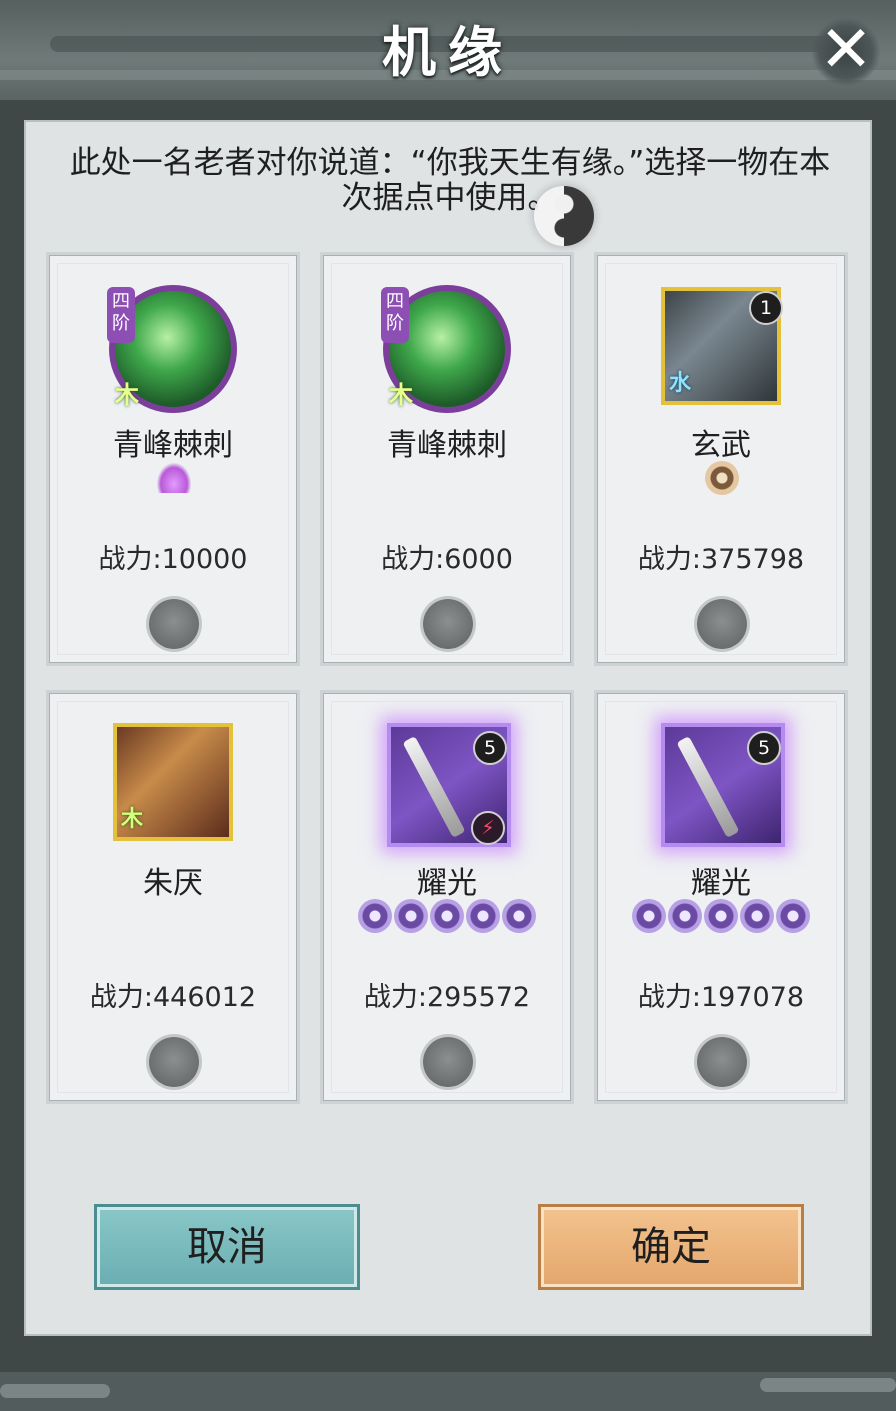 Image resolution: width=896 pixels, height=1411 pixels. What do you see at coordinates (680, 383) in the screenshot?
I see `element-icon: 水` at bounding box center [680, 383].